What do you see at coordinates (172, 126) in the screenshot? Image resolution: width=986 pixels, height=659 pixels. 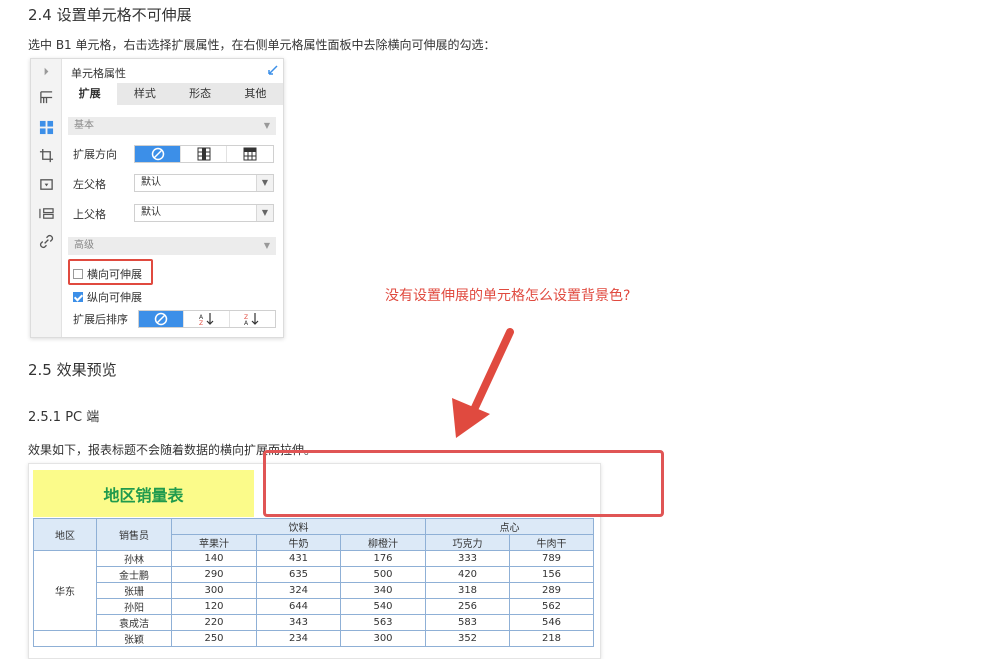 I see `section-basic: 基本 ▼` at bounding box center [172, 126].